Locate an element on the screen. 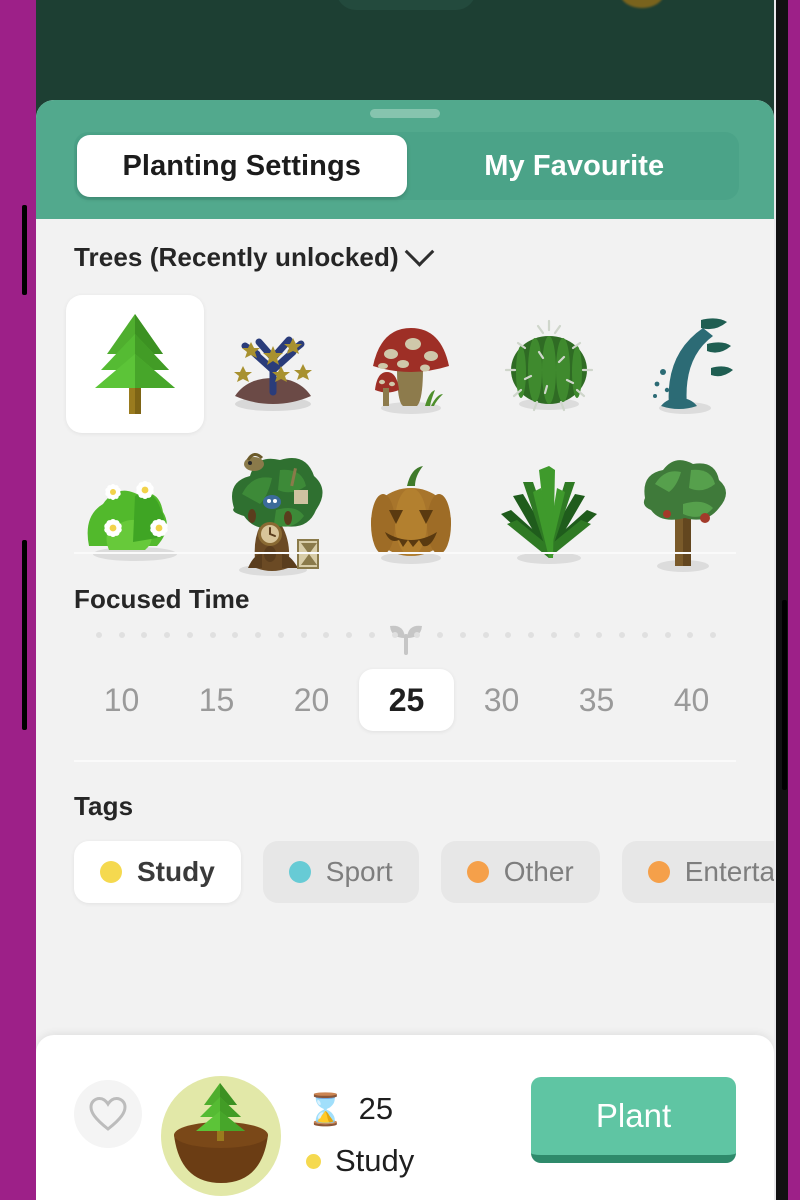 Image resolution: width=800 pixels, height=1200 pixels. focused-time-header: Focused Time is located at coordinates (162, 599).